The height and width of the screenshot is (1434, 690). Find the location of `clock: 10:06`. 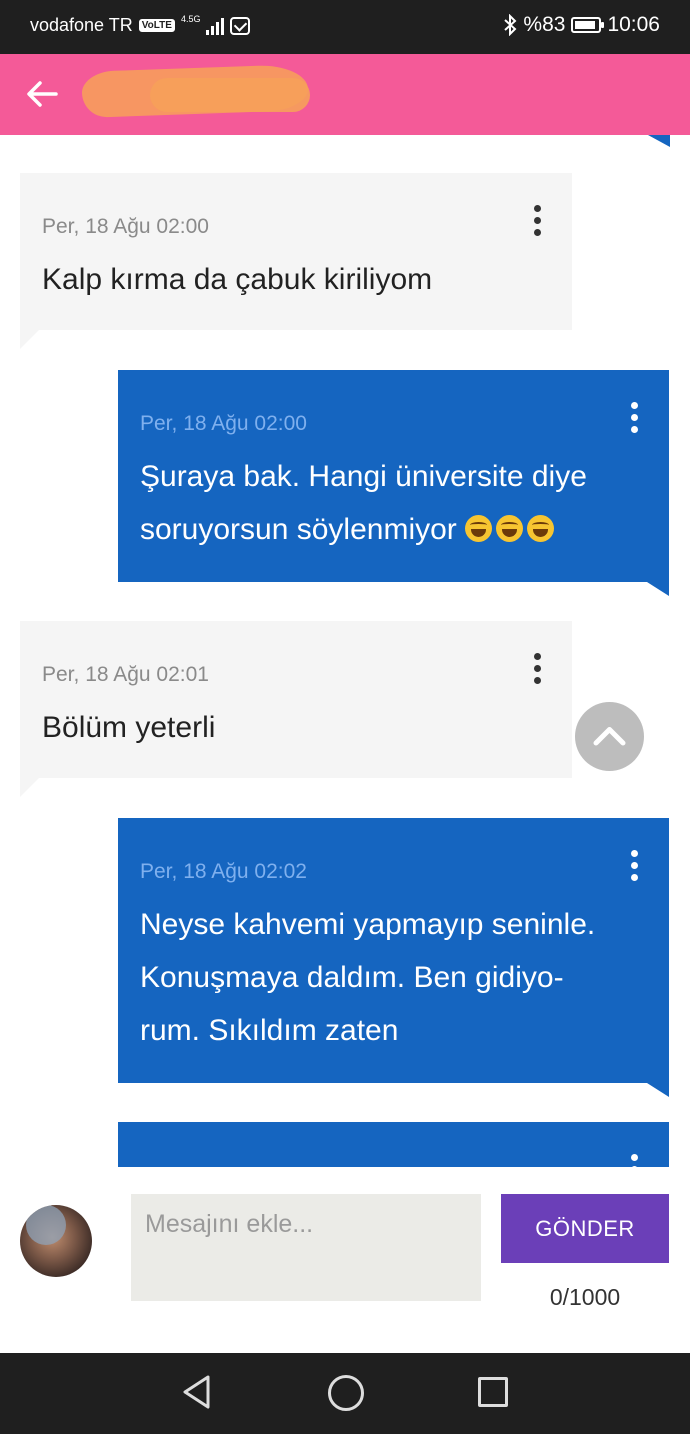

clock: 10:06 is located at coordinates (633, 24).